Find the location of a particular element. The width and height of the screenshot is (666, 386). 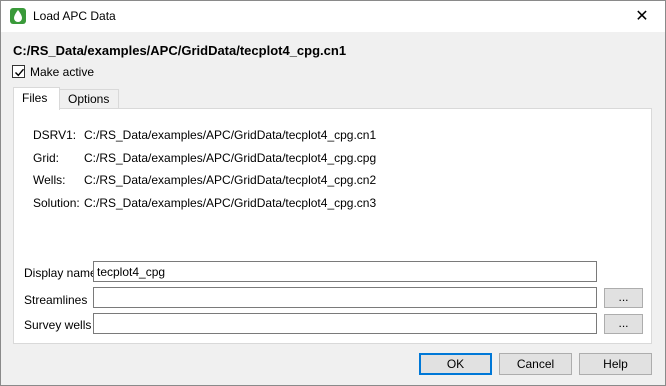

tab-options: Options is located at coordinates (89, 99).